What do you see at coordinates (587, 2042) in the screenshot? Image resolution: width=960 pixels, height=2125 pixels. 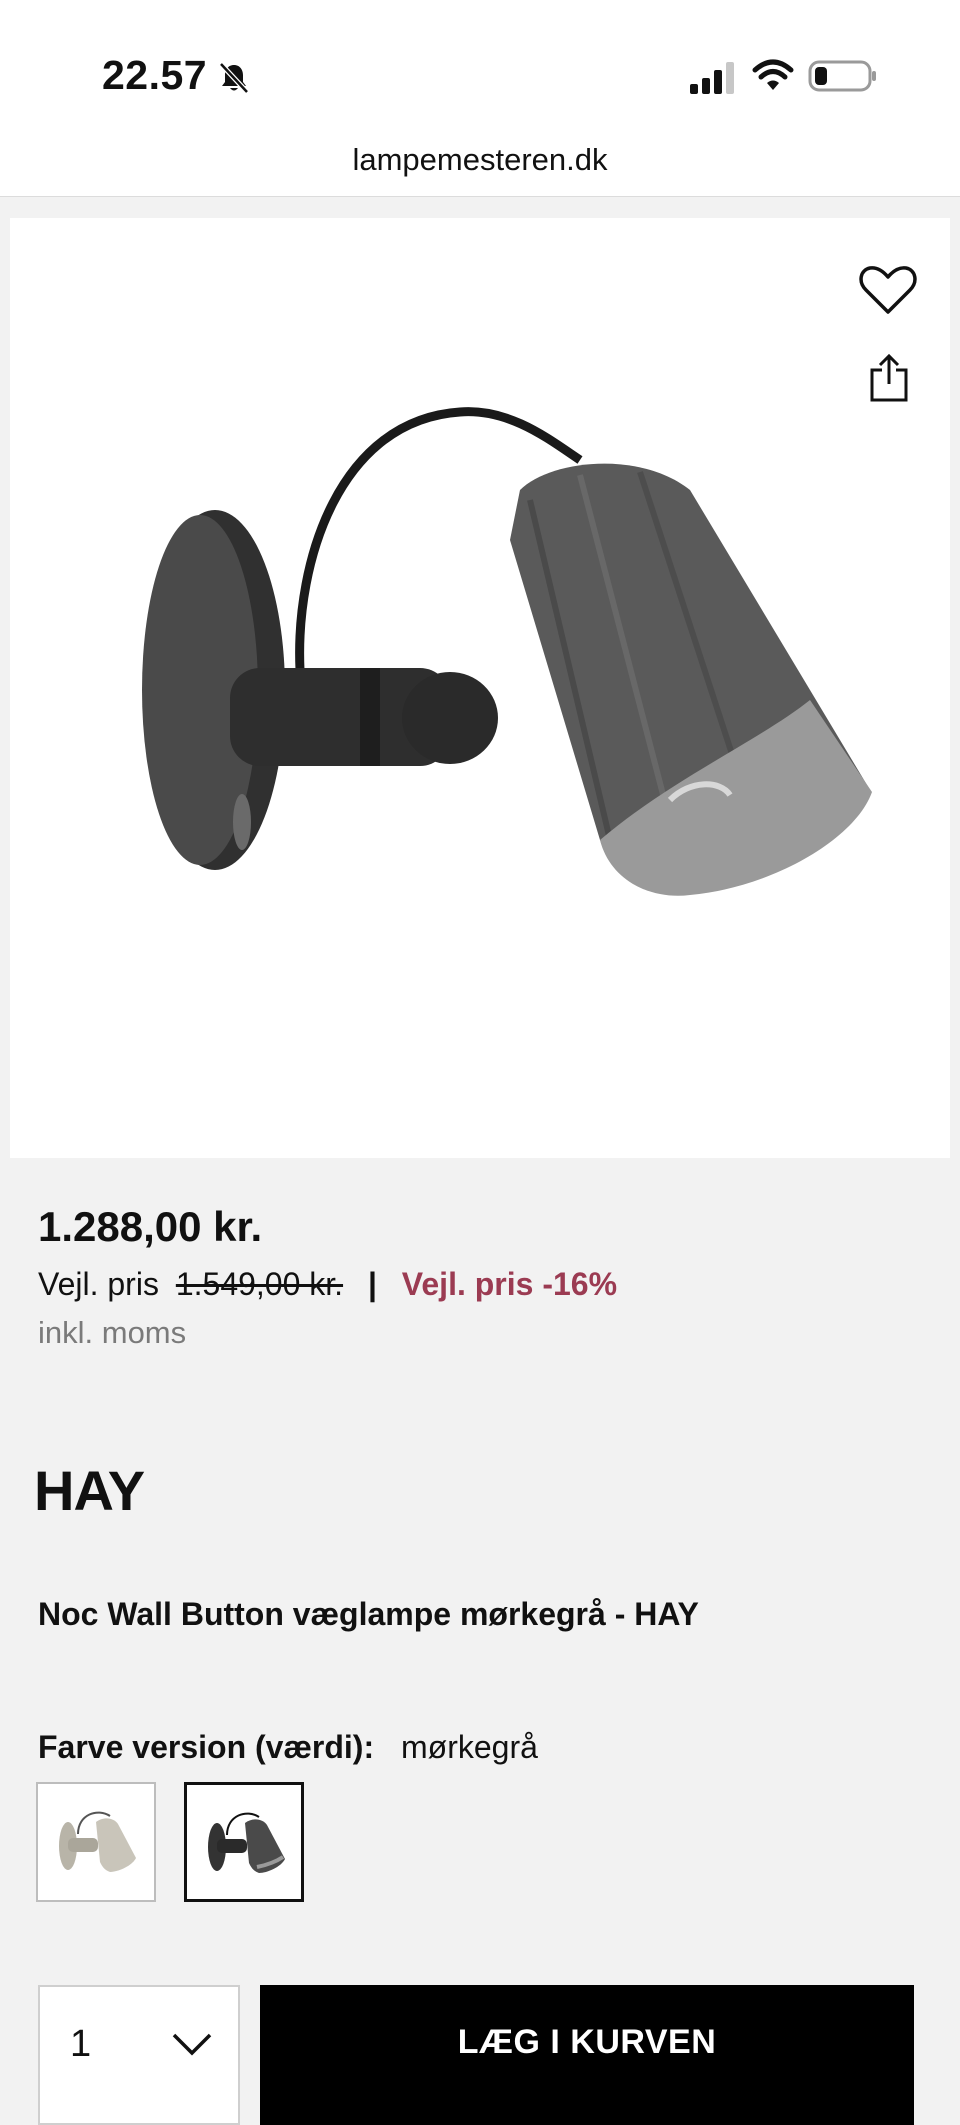 I see `add-to-cart-label: LÆG I KURVEN` at bounding box center [587, 2042].